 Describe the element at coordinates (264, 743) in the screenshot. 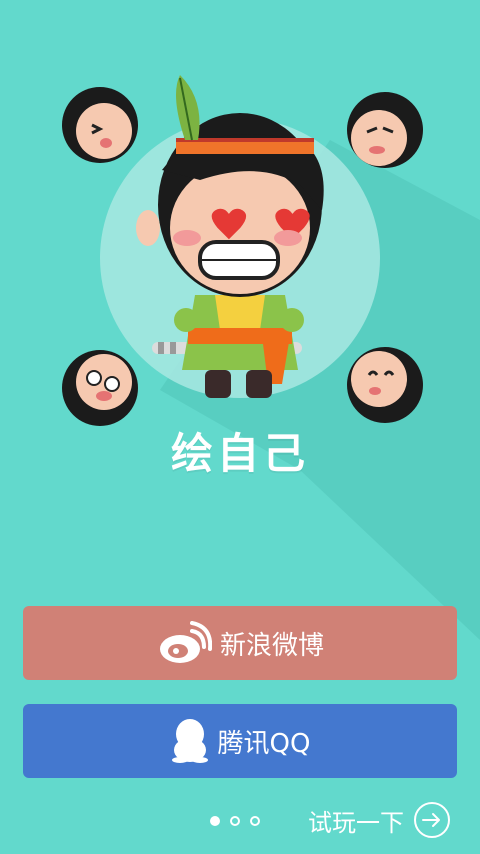

I see `qq-login-label: 腾讯QQ` at that location.